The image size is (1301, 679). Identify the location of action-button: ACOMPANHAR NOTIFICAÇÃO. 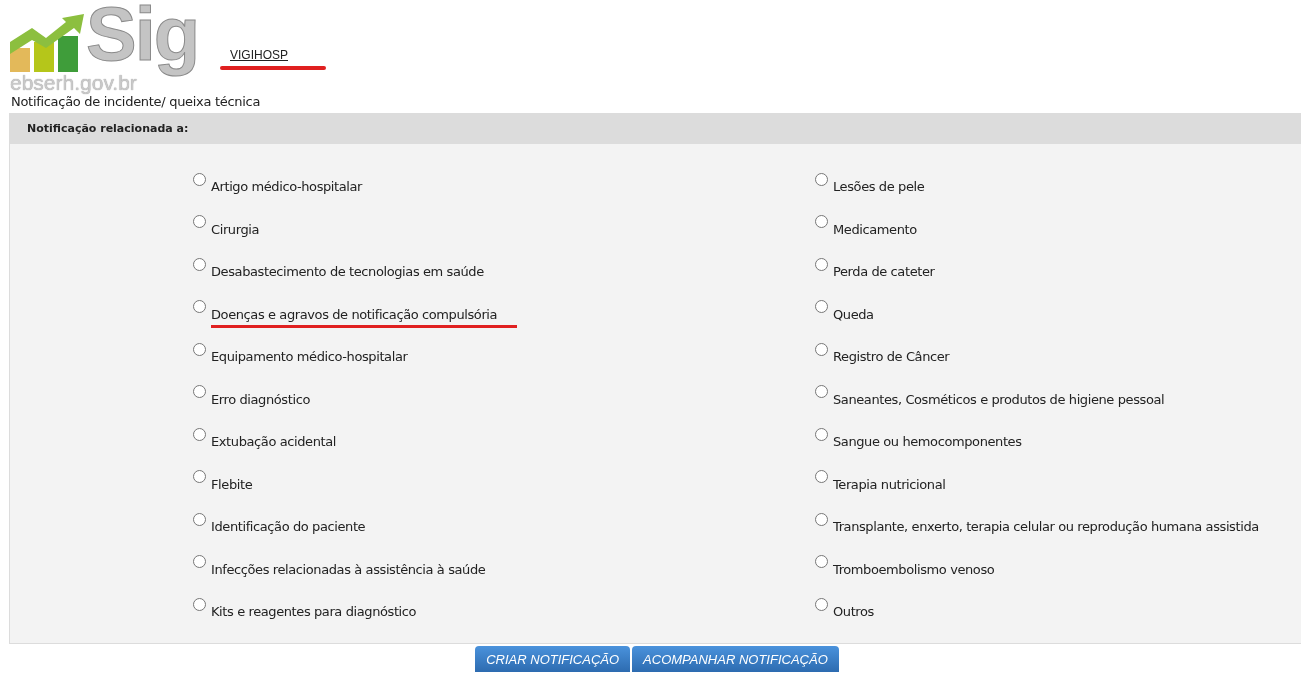
(735, 659).